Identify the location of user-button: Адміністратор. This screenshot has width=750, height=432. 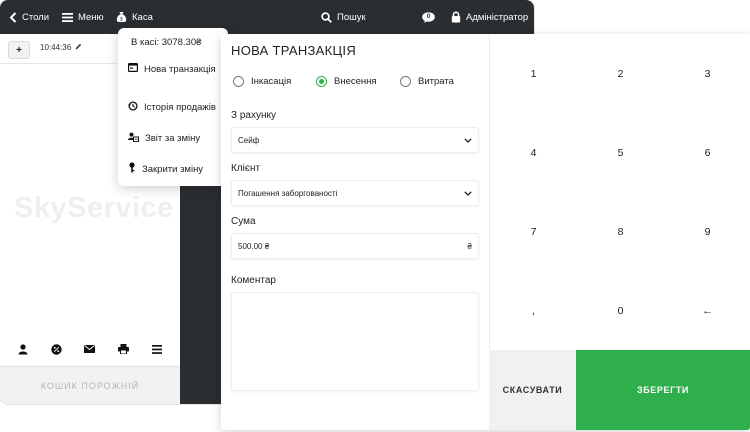
(489, 17).